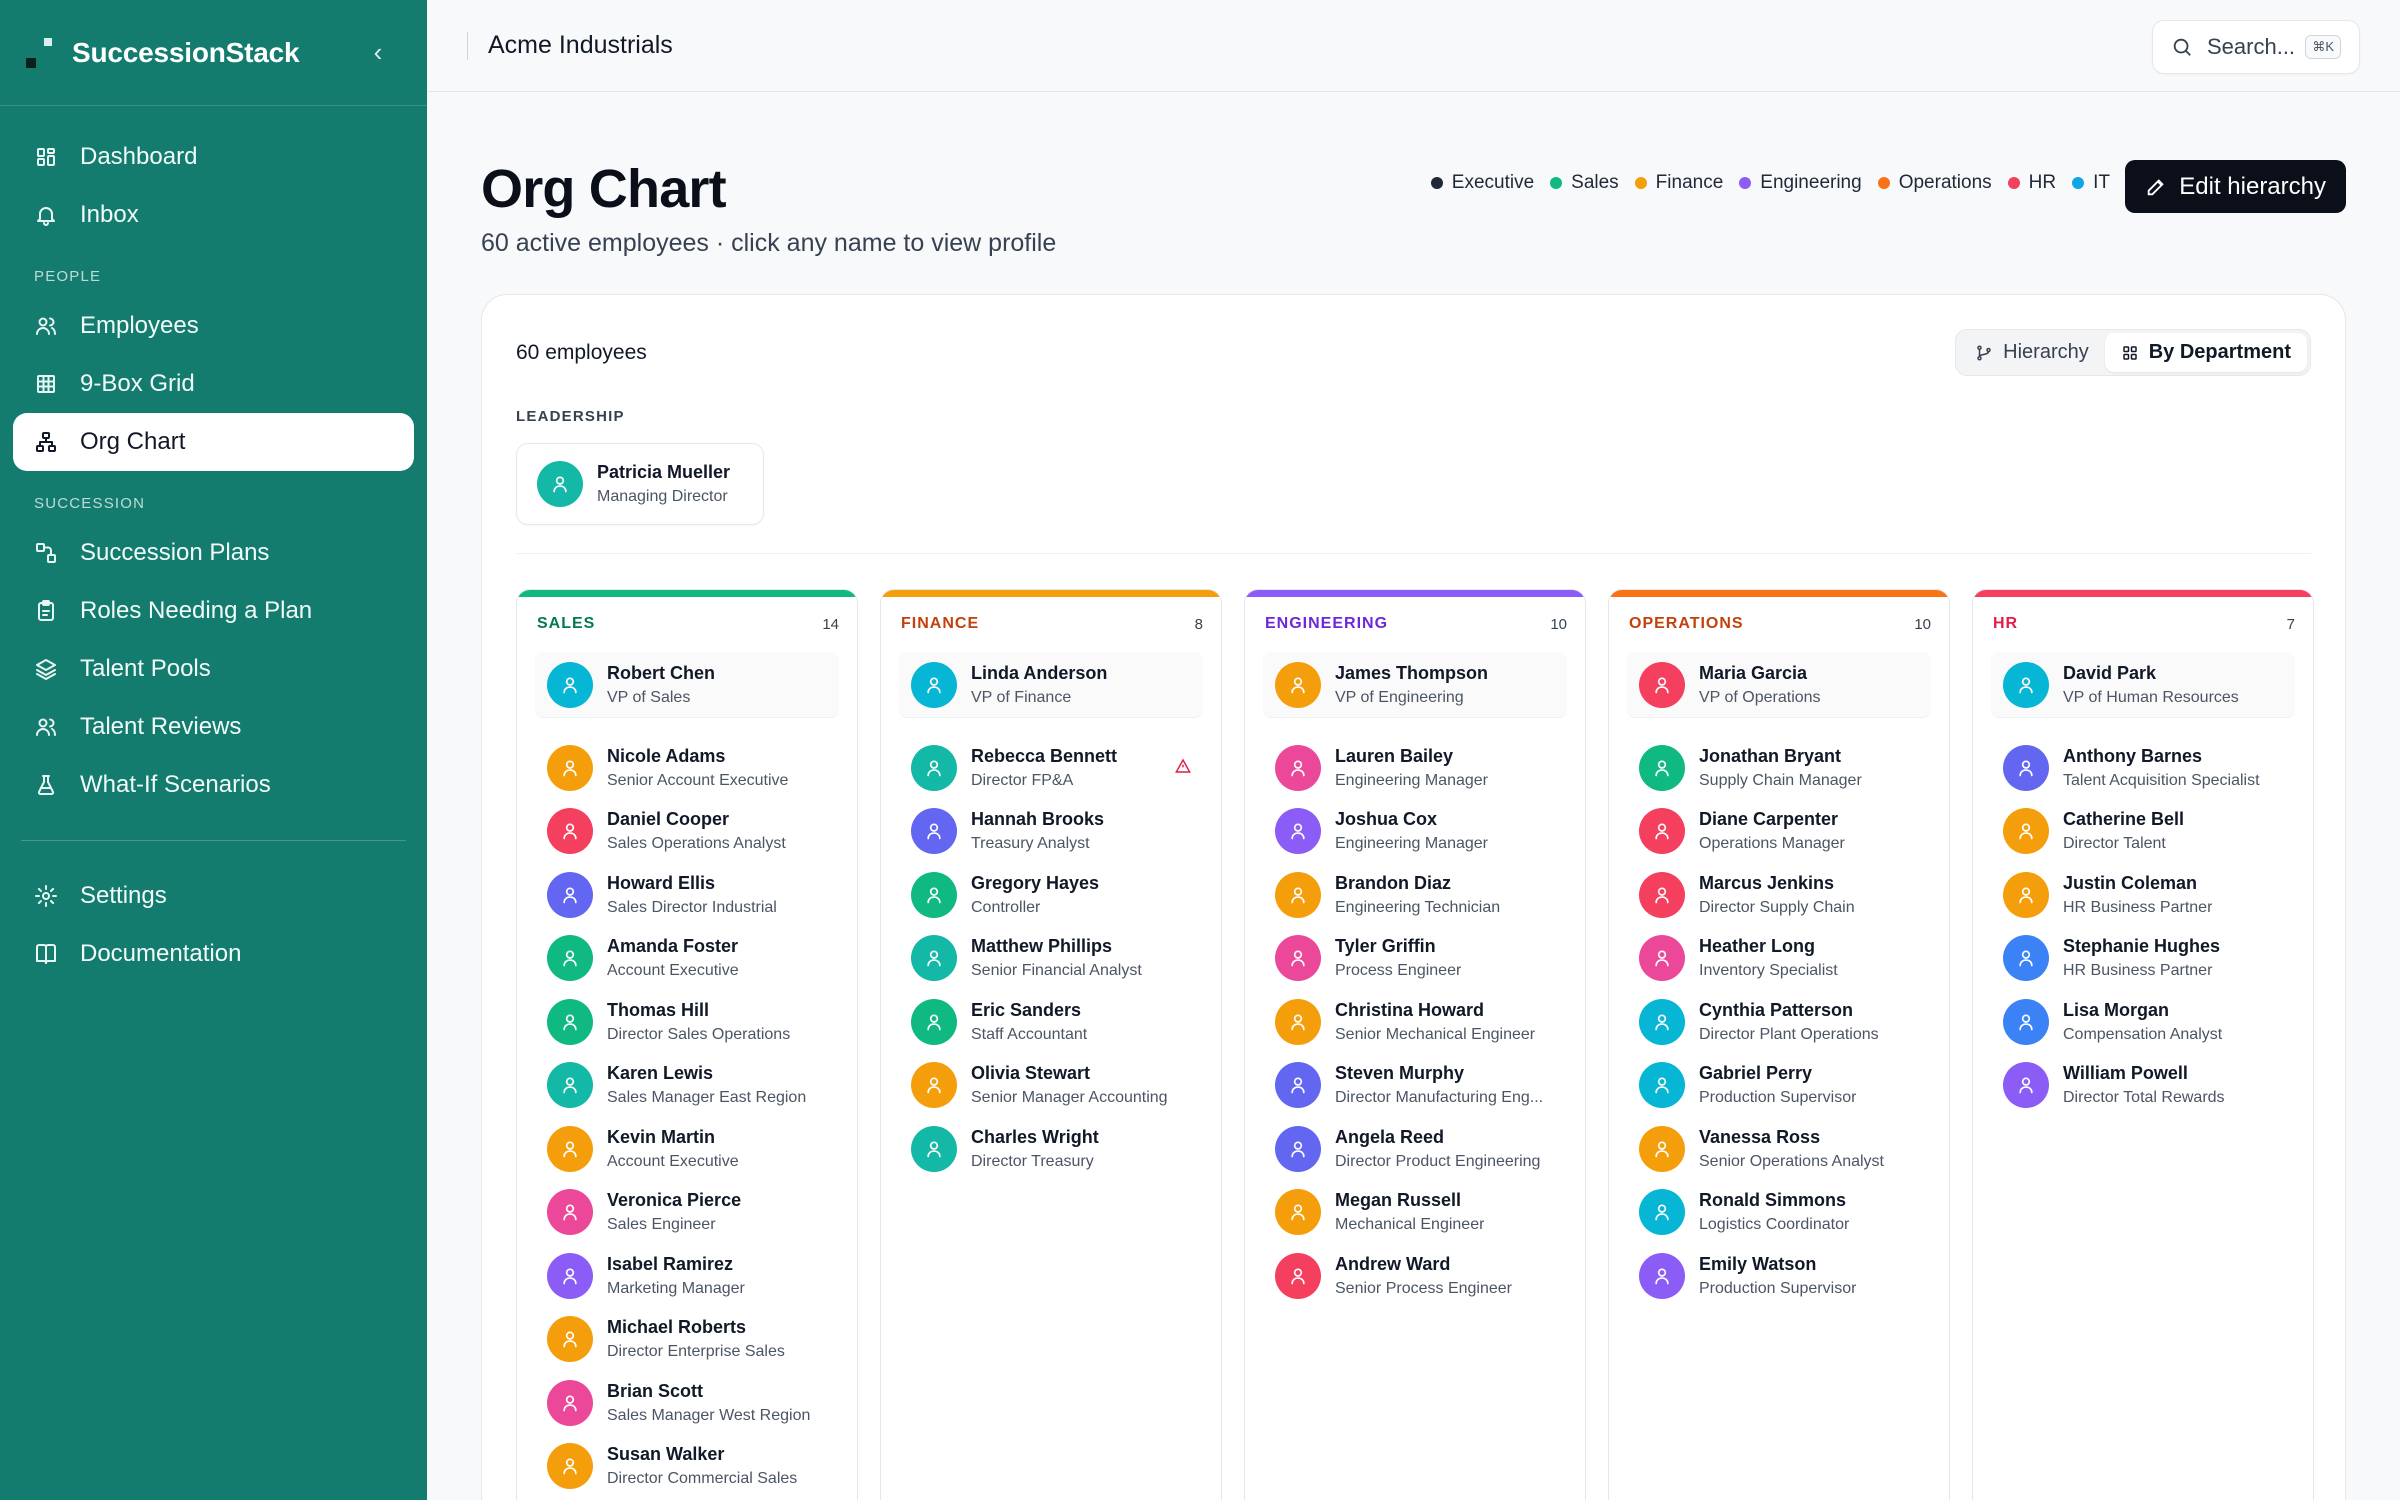 The height and width of the screenshot is (1500, 2400). Describe the element at coordinates (1417, 883) in the screenshot. I see `employee-name: Brandon Diaz` at that location.